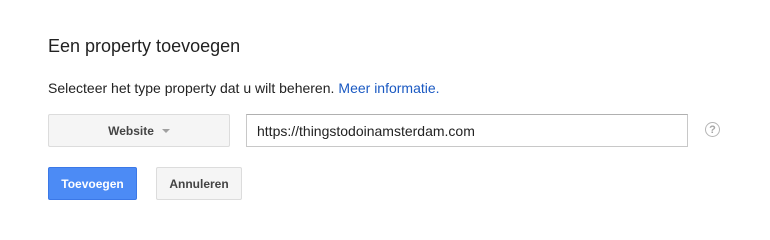 The width and height of the screenshot is (770, 240). I want to click on add-button: Toevoegen, so click(92, 183).